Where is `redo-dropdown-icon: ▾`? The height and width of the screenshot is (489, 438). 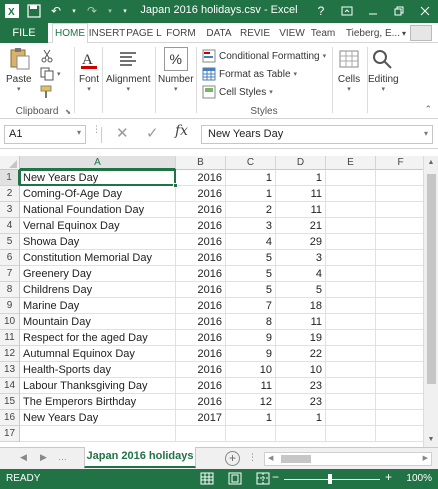 redo-dropdown-icon: ▾ is located at coordinates (110, 11).